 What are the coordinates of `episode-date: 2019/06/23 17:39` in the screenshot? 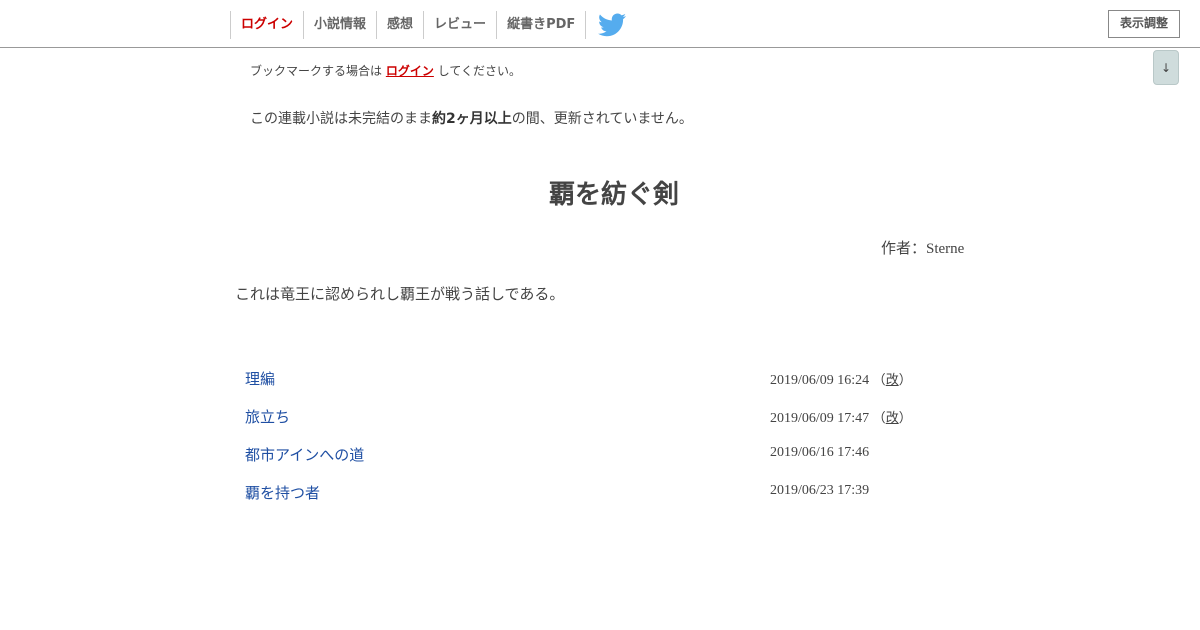 It's located at (819, 491).